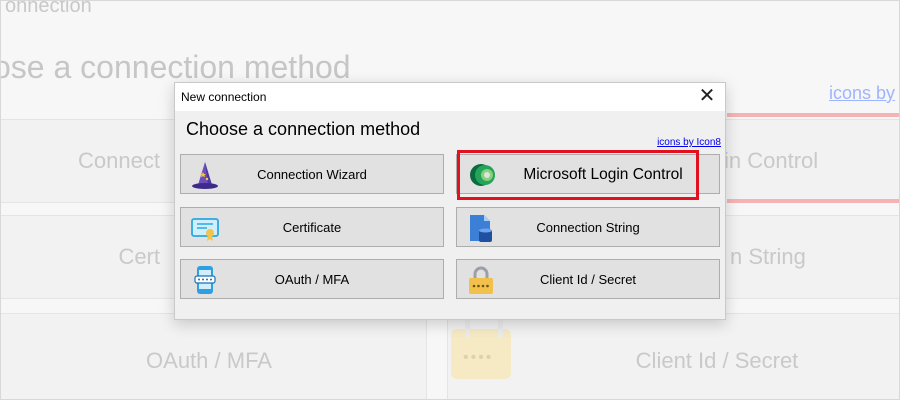 The height and width of the screenshot is (400, 900). Describe the element at coordinates (707, 97) in the screenshot. I see `close-button: ✕` at that location.